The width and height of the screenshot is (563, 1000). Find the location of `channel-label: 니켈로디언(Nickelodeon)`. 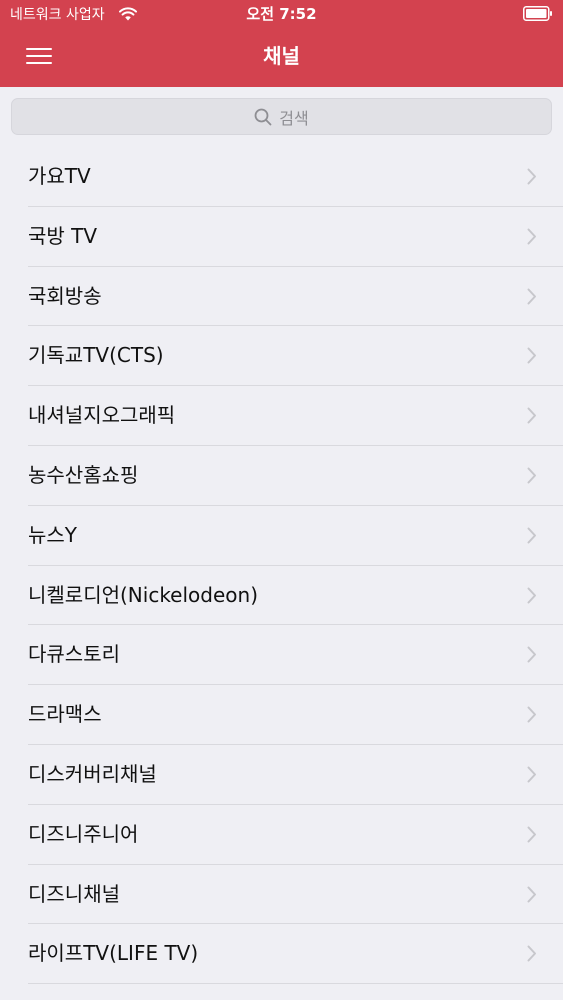

channel-label: 니켈로디언(Nickelodeon) is located at coordinates (143, 594).